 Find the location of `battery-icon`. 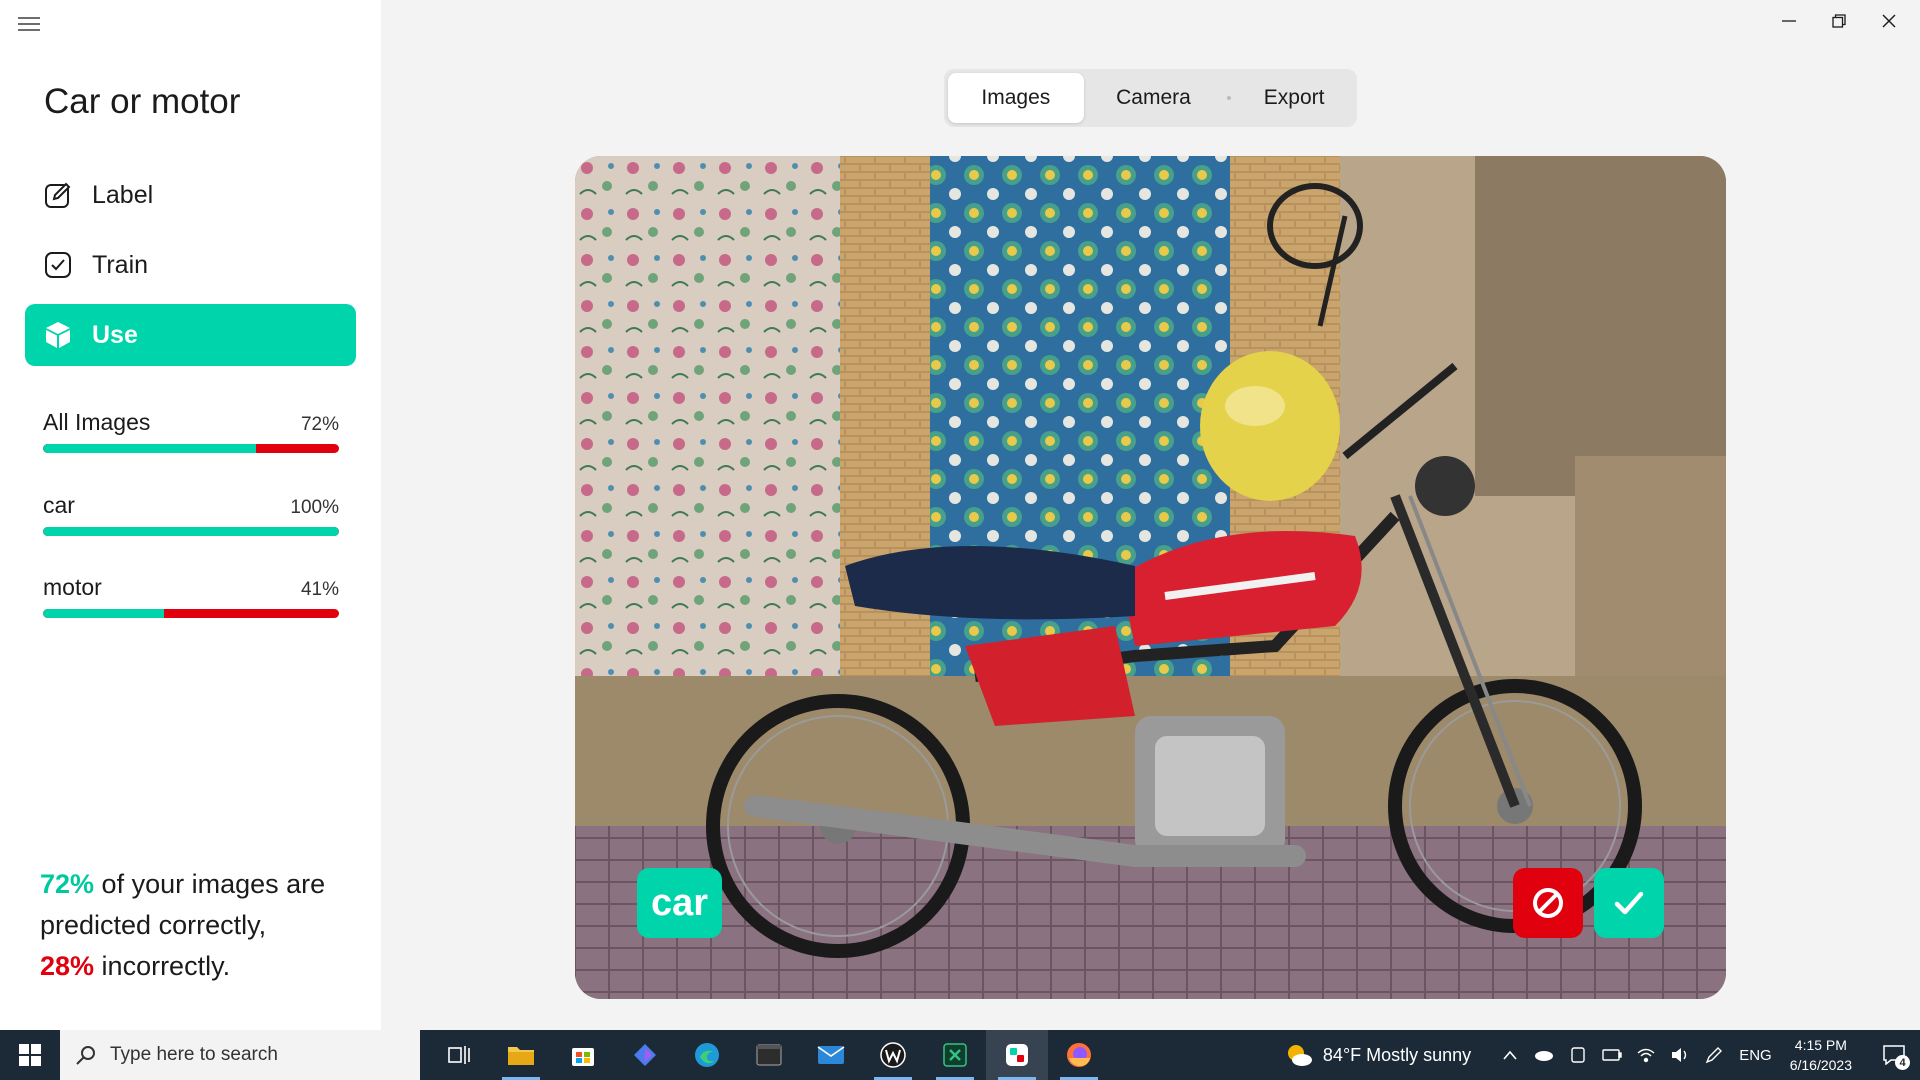

battery-icon is located at coordinates (1612, 1055).